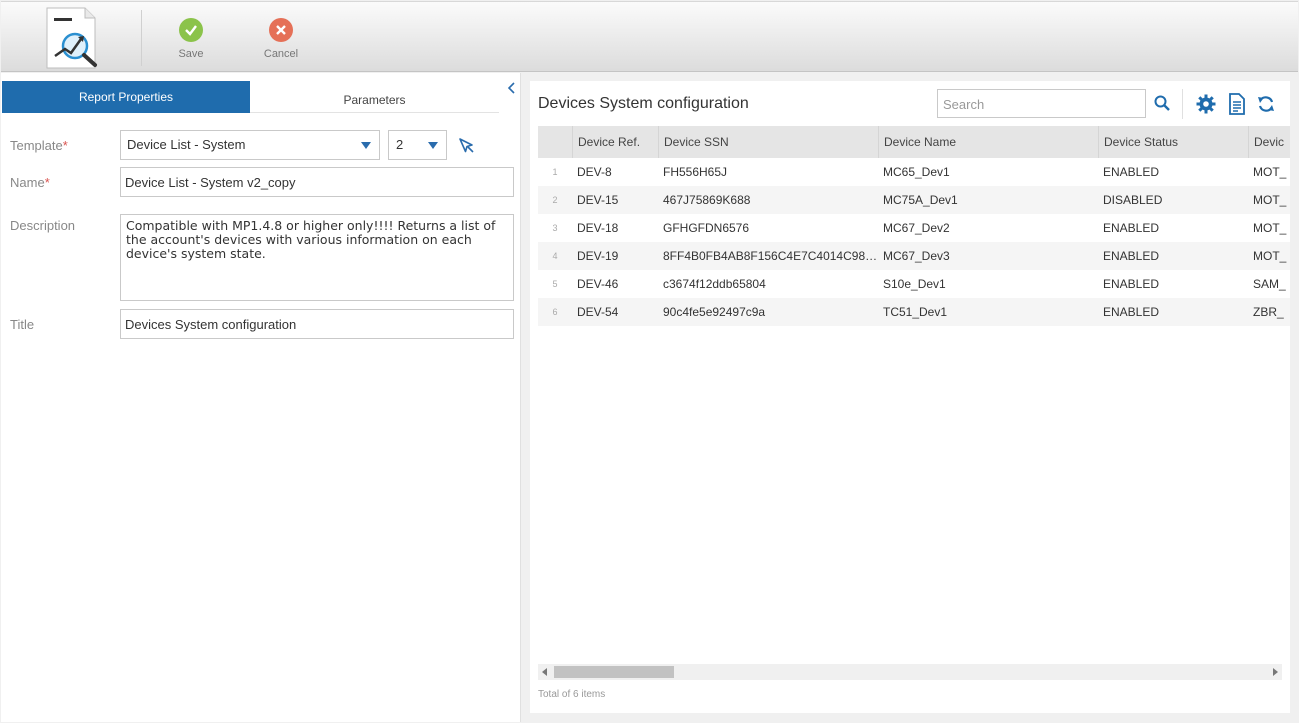  What do you see at coordinates (598, 312) in the screenshot?
I see `cell-device-ref: DEV-54` at bounding box center [598, 312].